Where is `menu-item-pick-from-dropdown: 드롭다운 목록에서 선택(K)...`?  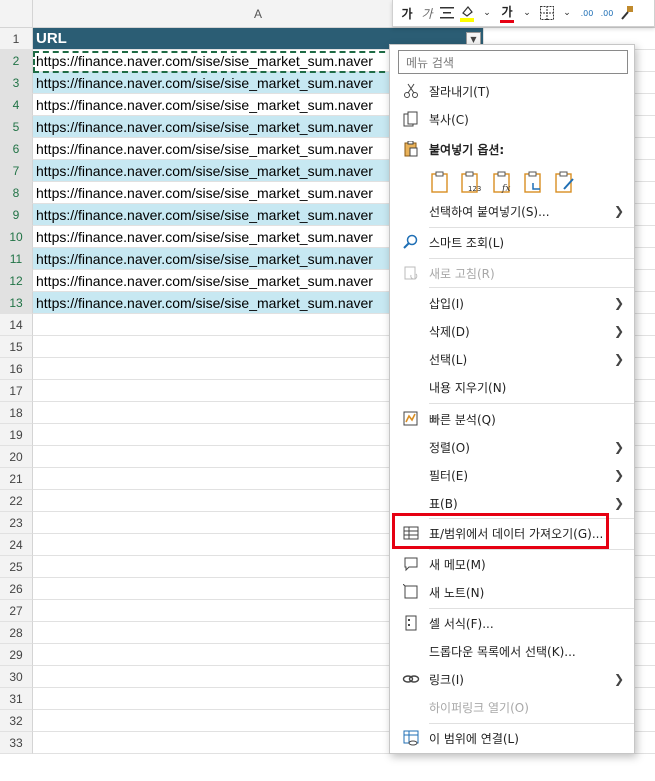
menu-item-pick-from-dropdown: 드롭다운 목록에서 선택(K)... is located at coordinates (512, 651).